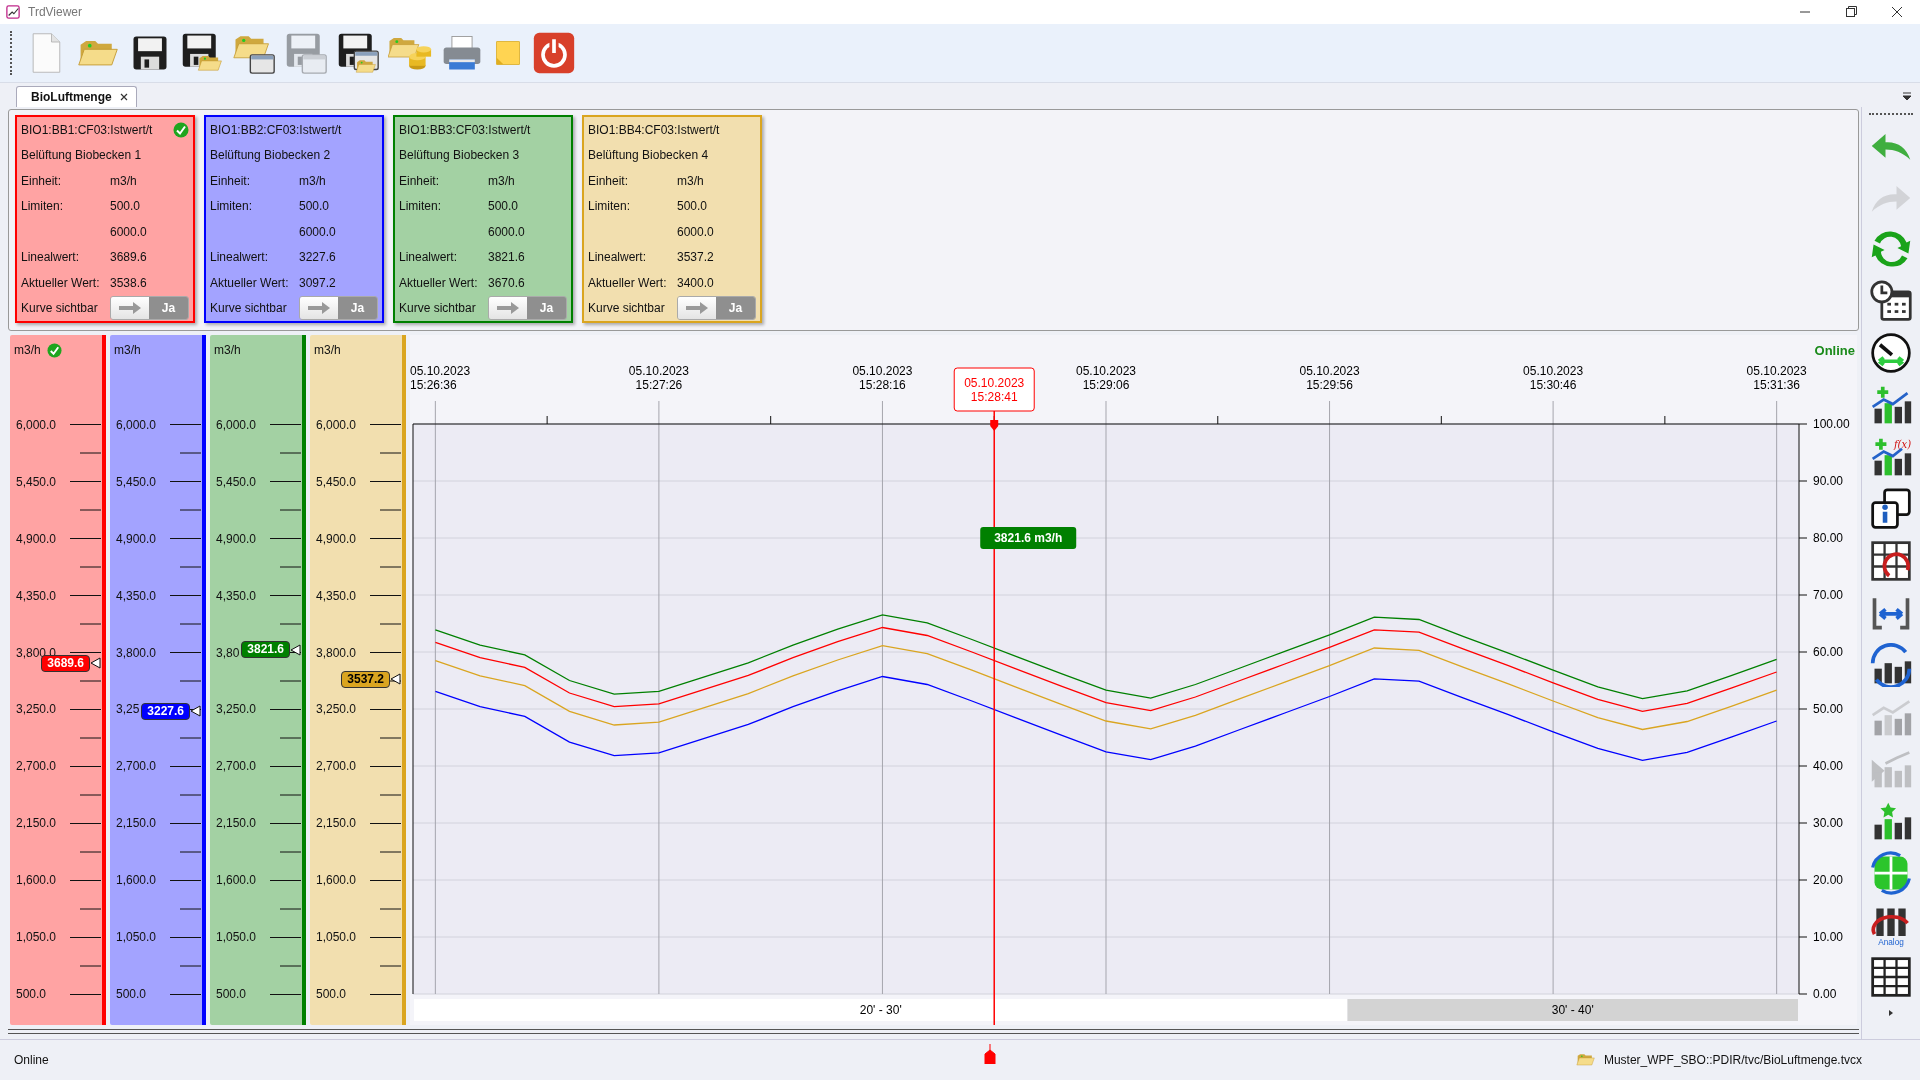 This screenshot has width=1920, height=1080. What do you see at coordinates (1891, 665) in the screenshot?
I see `chart-cycle-icon` at bounding box center [1891, 665].